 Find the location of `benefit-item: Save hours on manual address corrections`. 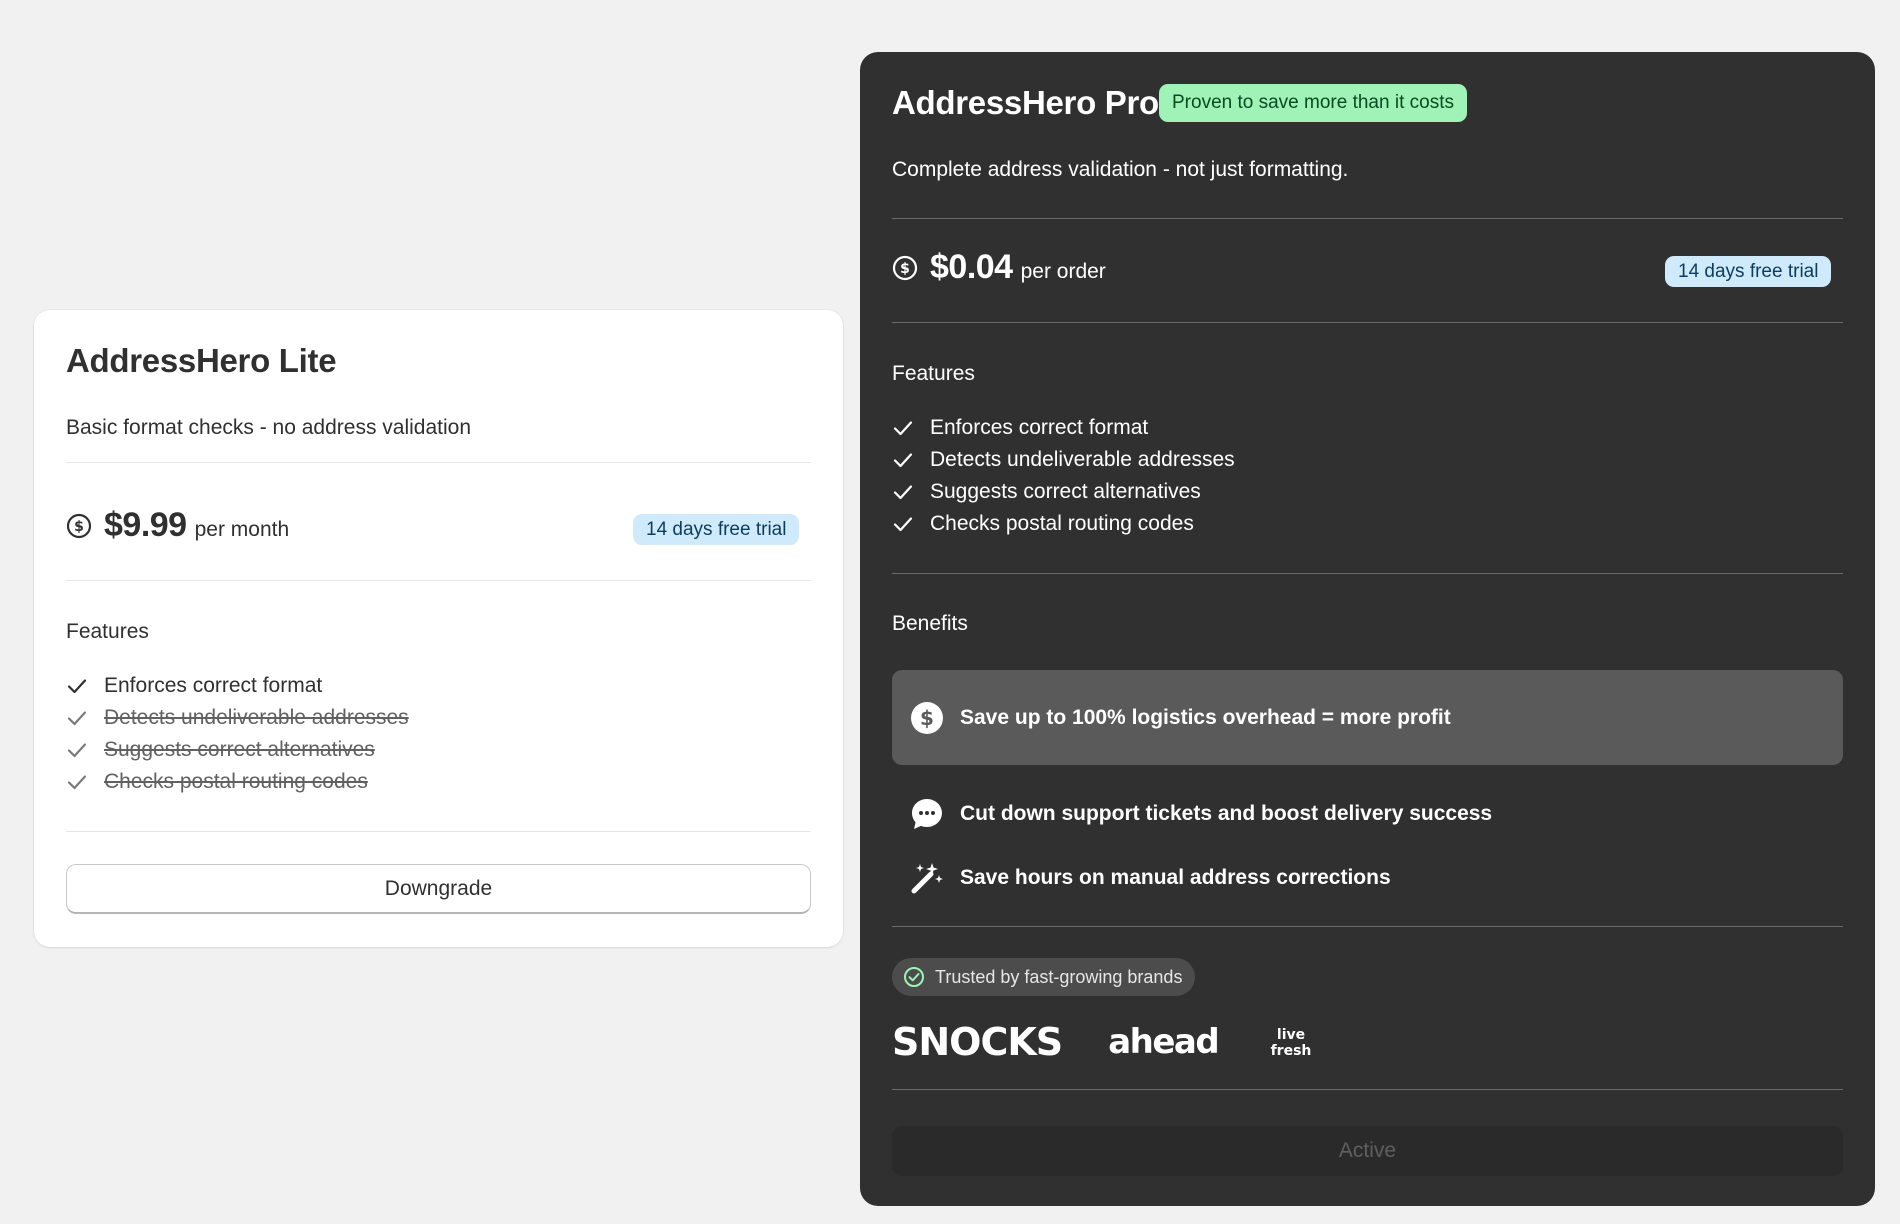

benefit-item: Save hours on manual address corrections is located at coordinates (1367, 878).